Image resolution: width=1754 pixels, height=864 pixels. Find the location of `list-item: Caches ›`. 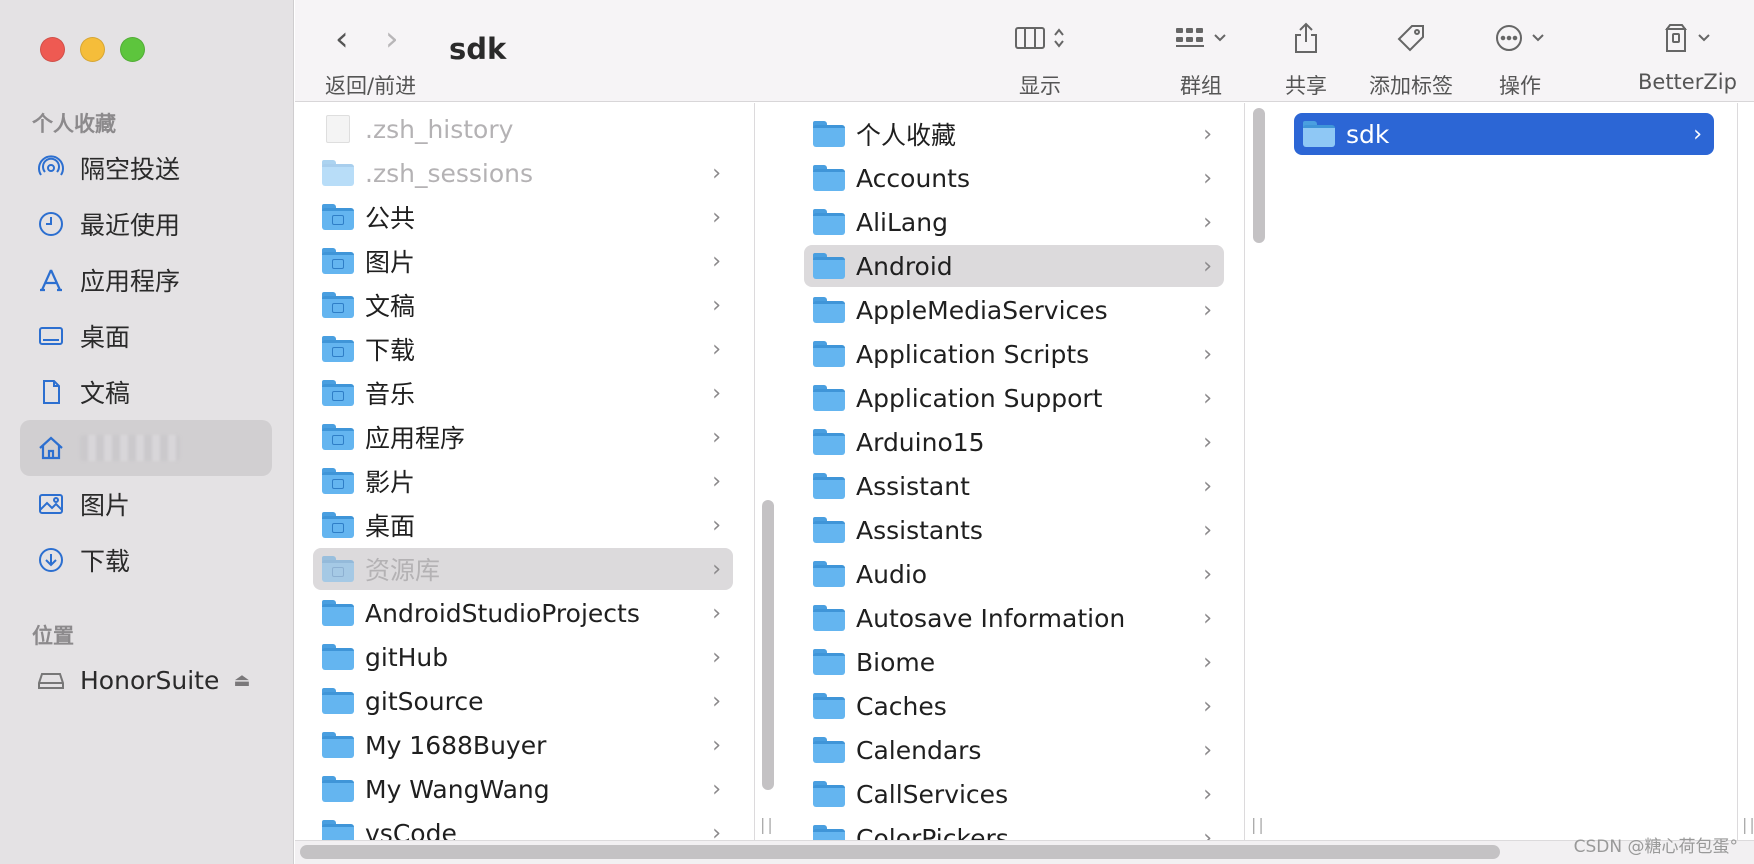

list-item: Caches › is located at coordinates (1014, 706).